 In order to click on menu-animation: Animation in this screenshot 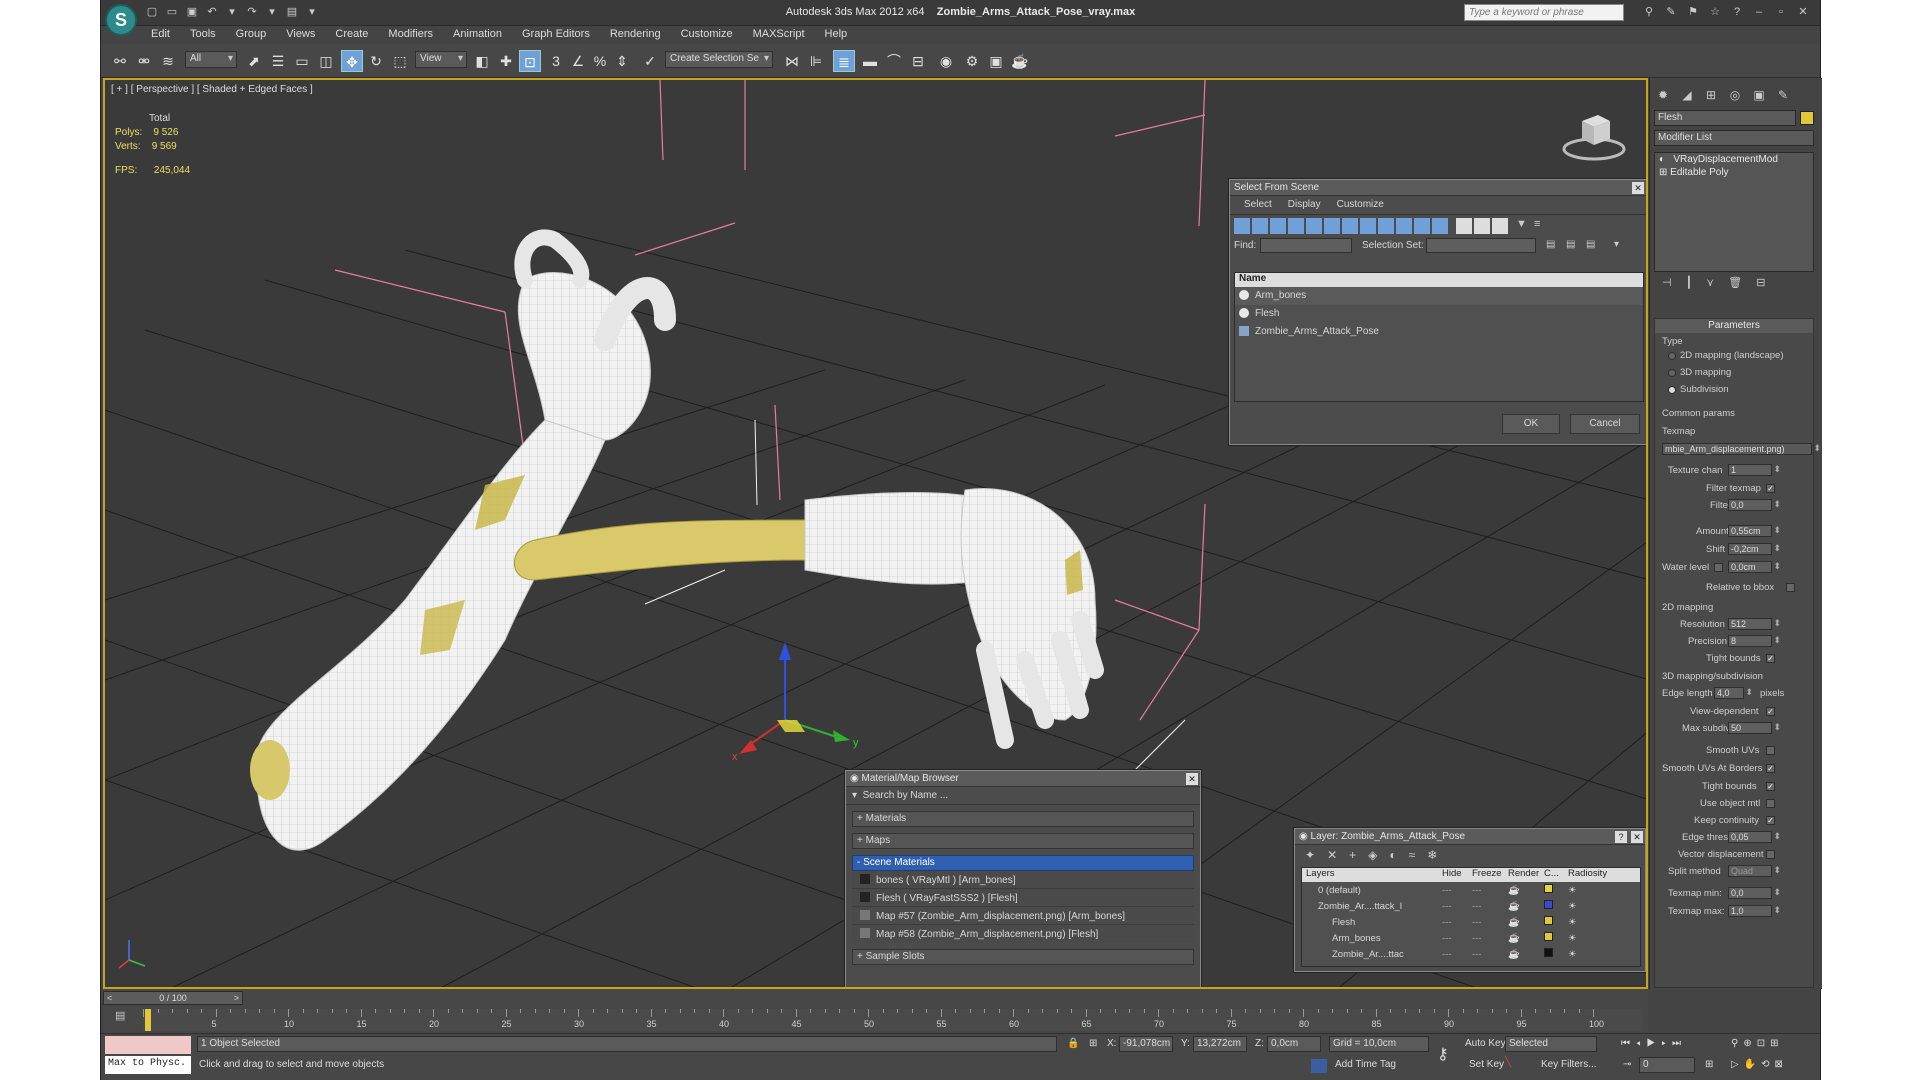, I will do `click(477, 35)`.